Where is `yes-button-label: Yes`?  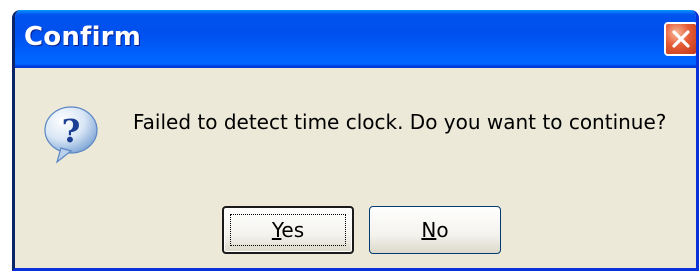
yes-button-label: Yes is located at coordinates (288, 230).